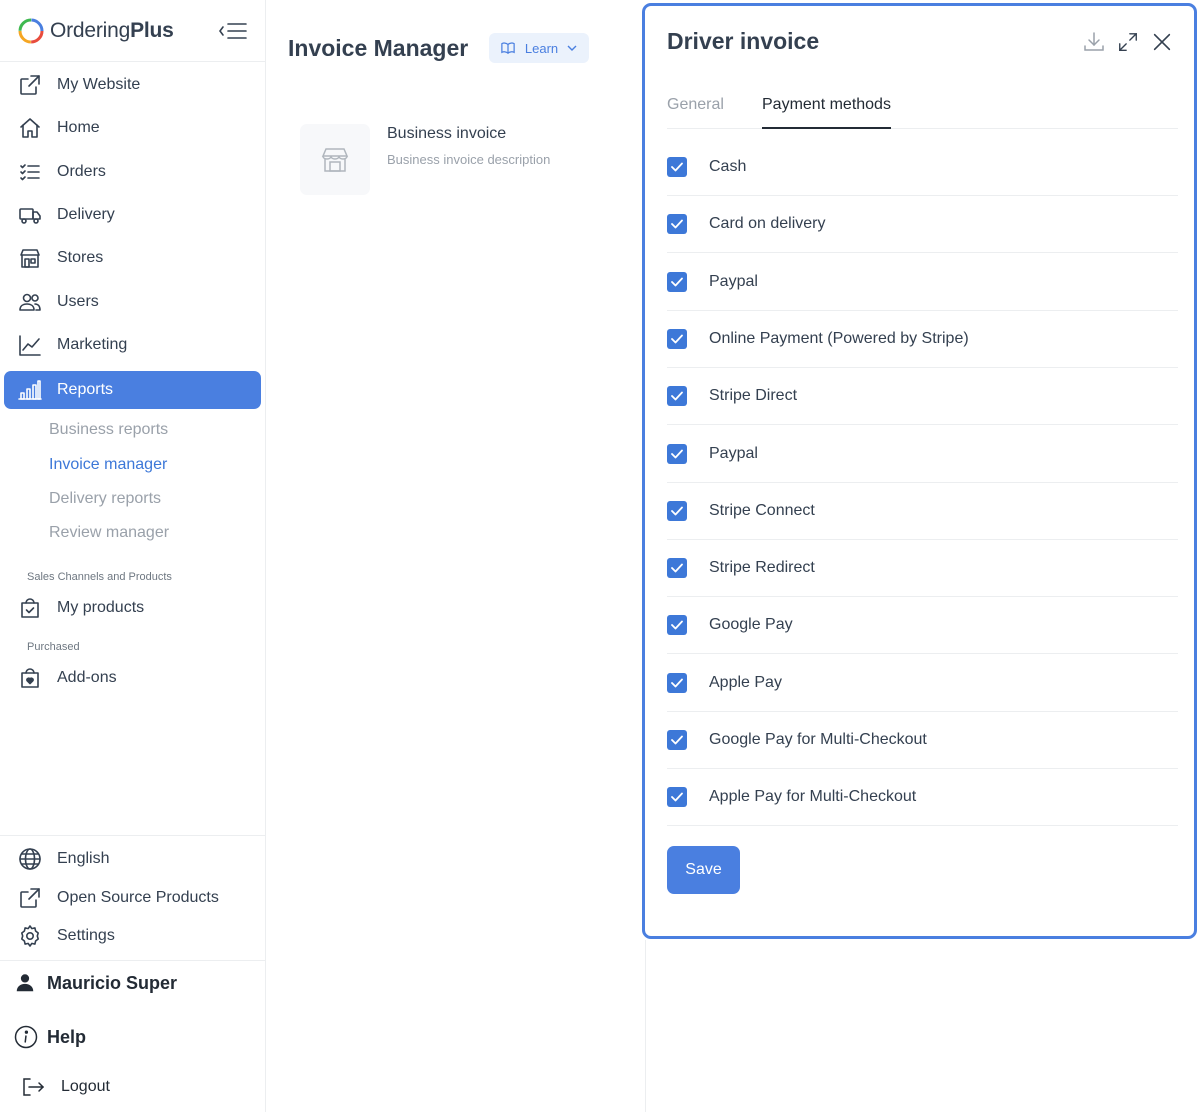 The width and height of the screenshot is (1200, 1112). I want to click on sidebar-item-language: English, so click(132, 859).